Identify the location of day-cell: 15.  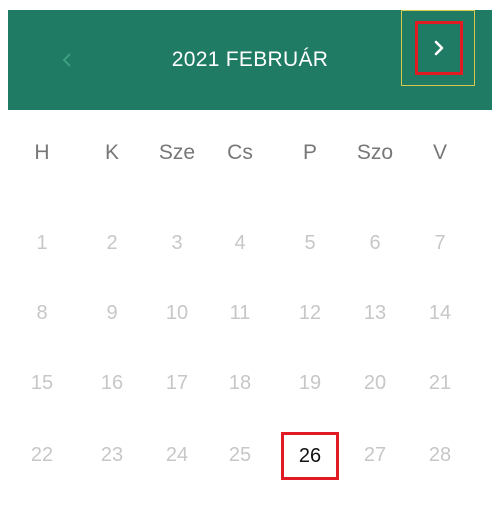
(42, 383).